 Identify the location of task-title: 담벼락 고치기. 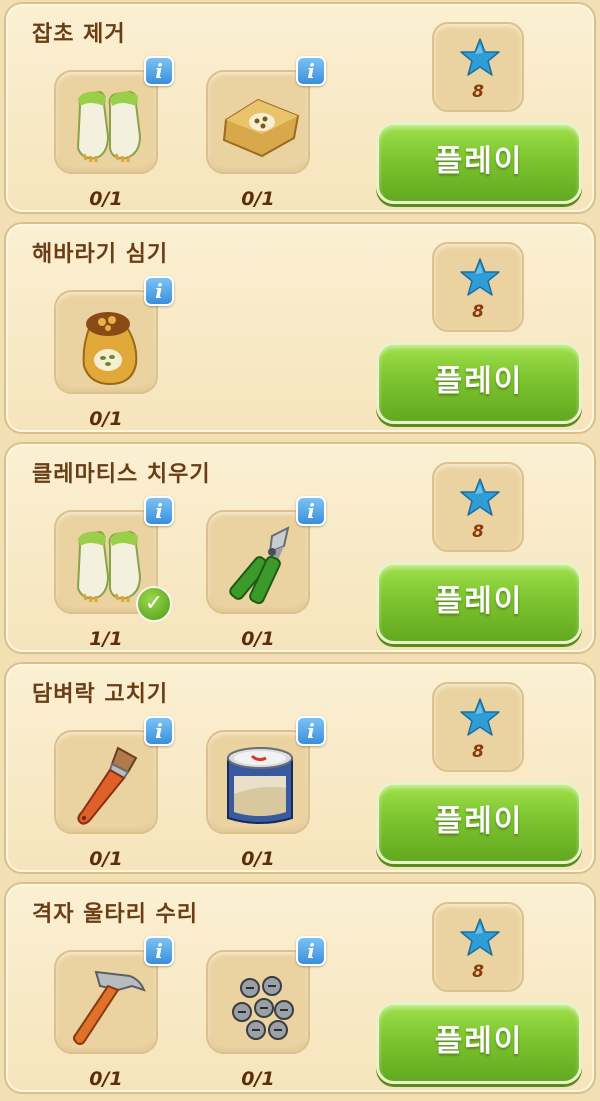
(100, 694).